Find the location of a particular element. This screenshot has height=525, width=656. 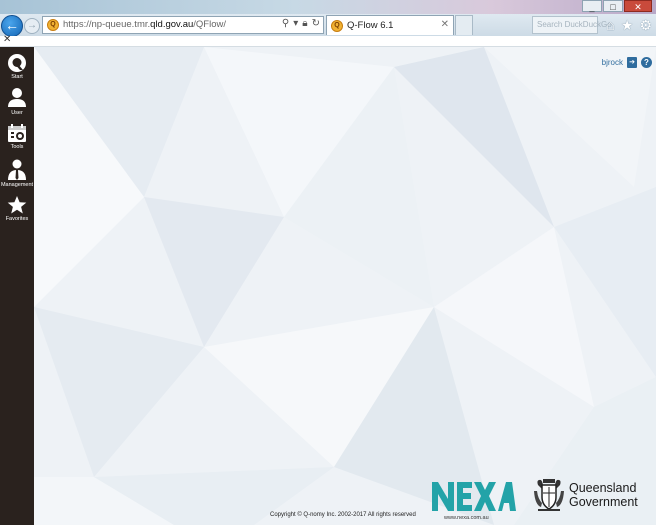

nexa-url: www.nexa.com.au is located at coordinates (466, 518).